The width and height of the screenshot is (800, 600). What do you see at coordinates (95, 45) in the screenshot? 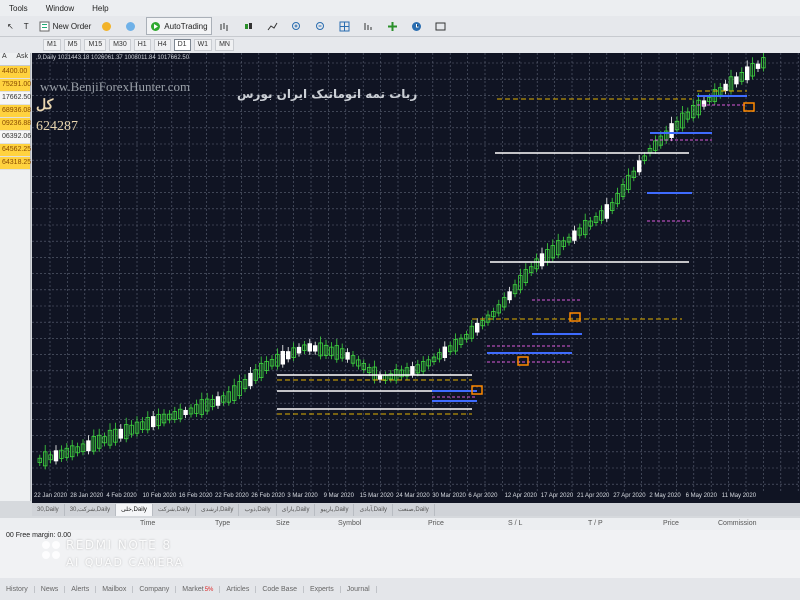
I see `timeframe-m15: M15` at bounding box center [95, 45].